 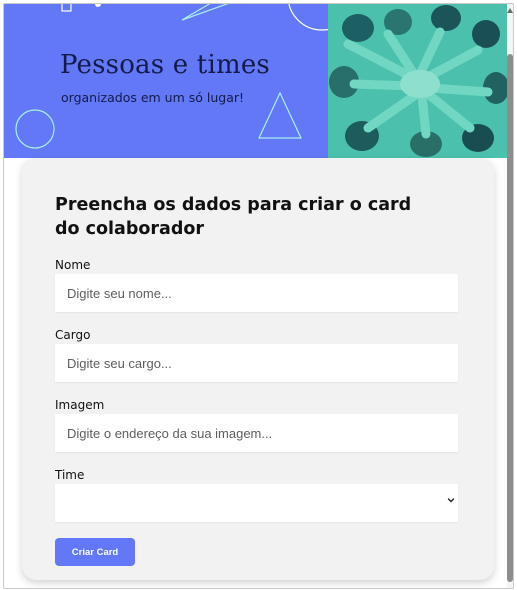 I want to click on create-card-button: Criar Card, so click(x=95, y=552).